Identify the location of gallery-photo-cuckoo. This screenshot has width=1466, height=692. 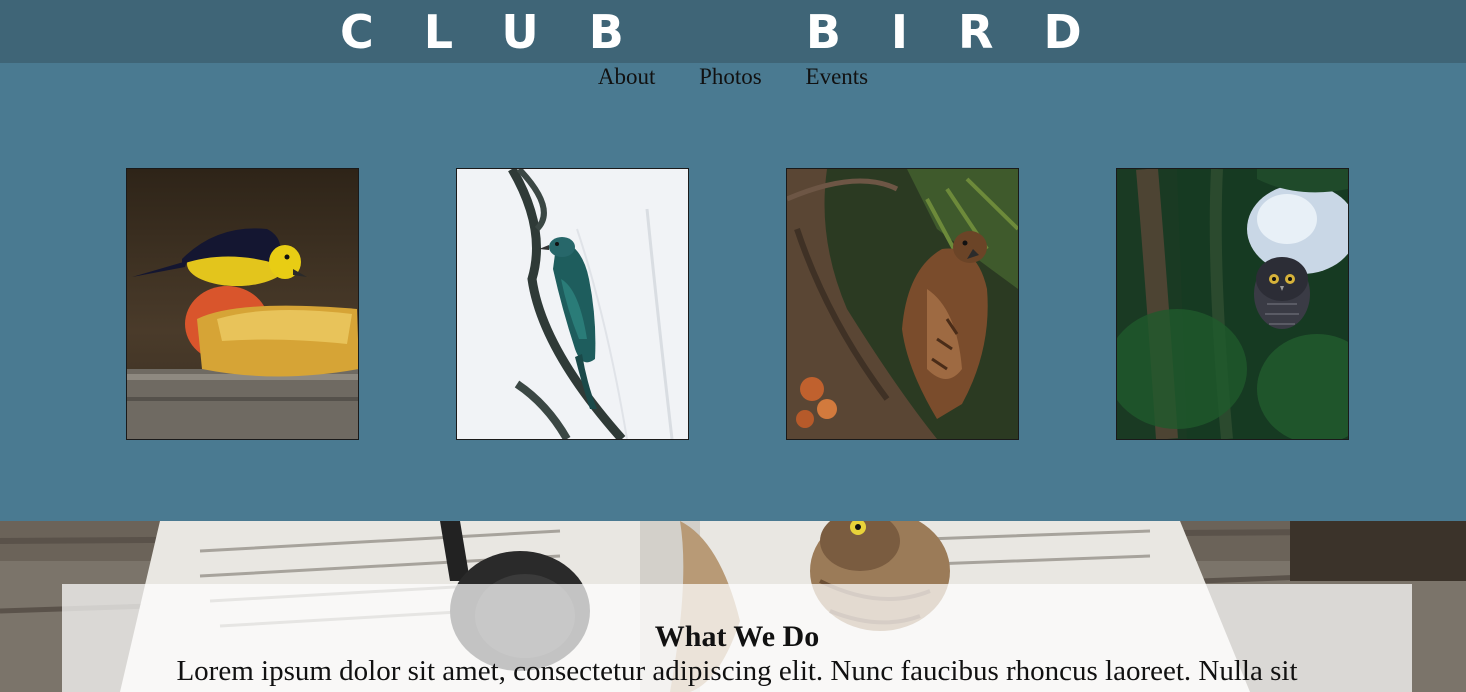
(572, 304).